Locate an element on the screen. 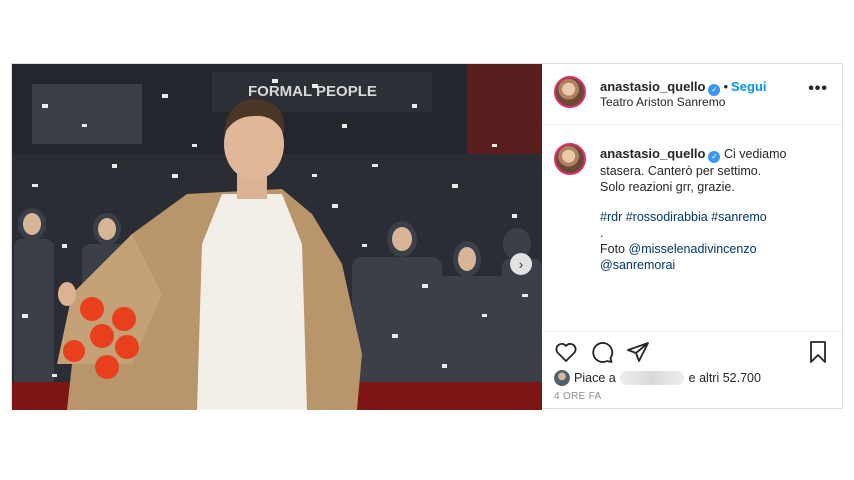  caption-hashtags: #rdr #rossodirabbia #sanremo is located at coordinates (714, 217).